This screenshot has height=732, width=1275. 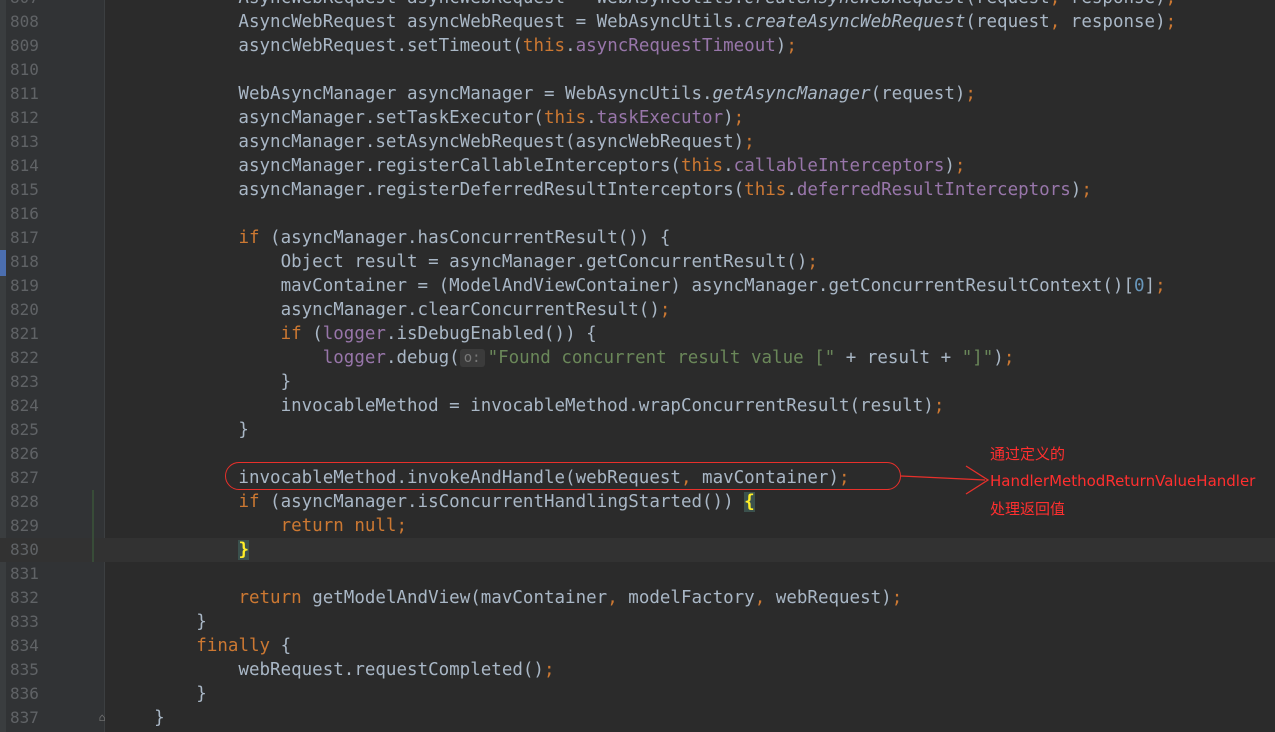 I want to click on annotation-line-1: 通过定义的, so click(x=1028, y=454).